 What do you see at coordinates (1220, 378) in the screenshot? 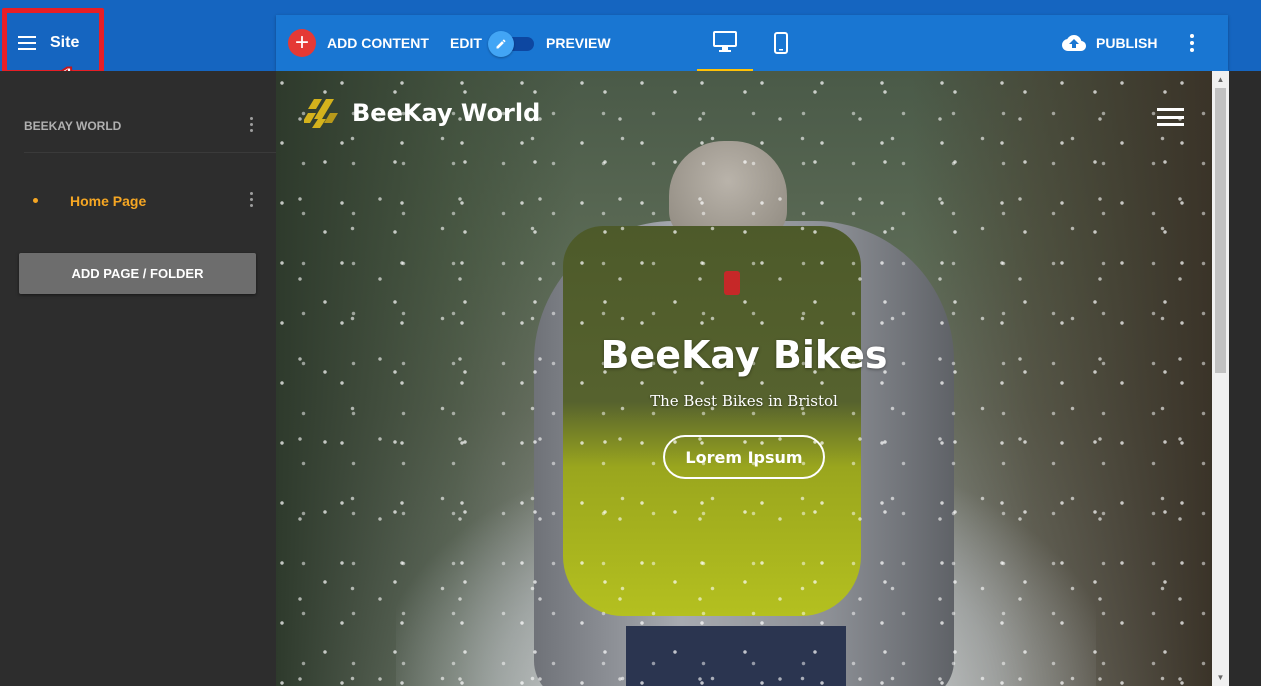
I see `preview-scrollbar: ▲ ▼` at bounding box center [1220, 378].